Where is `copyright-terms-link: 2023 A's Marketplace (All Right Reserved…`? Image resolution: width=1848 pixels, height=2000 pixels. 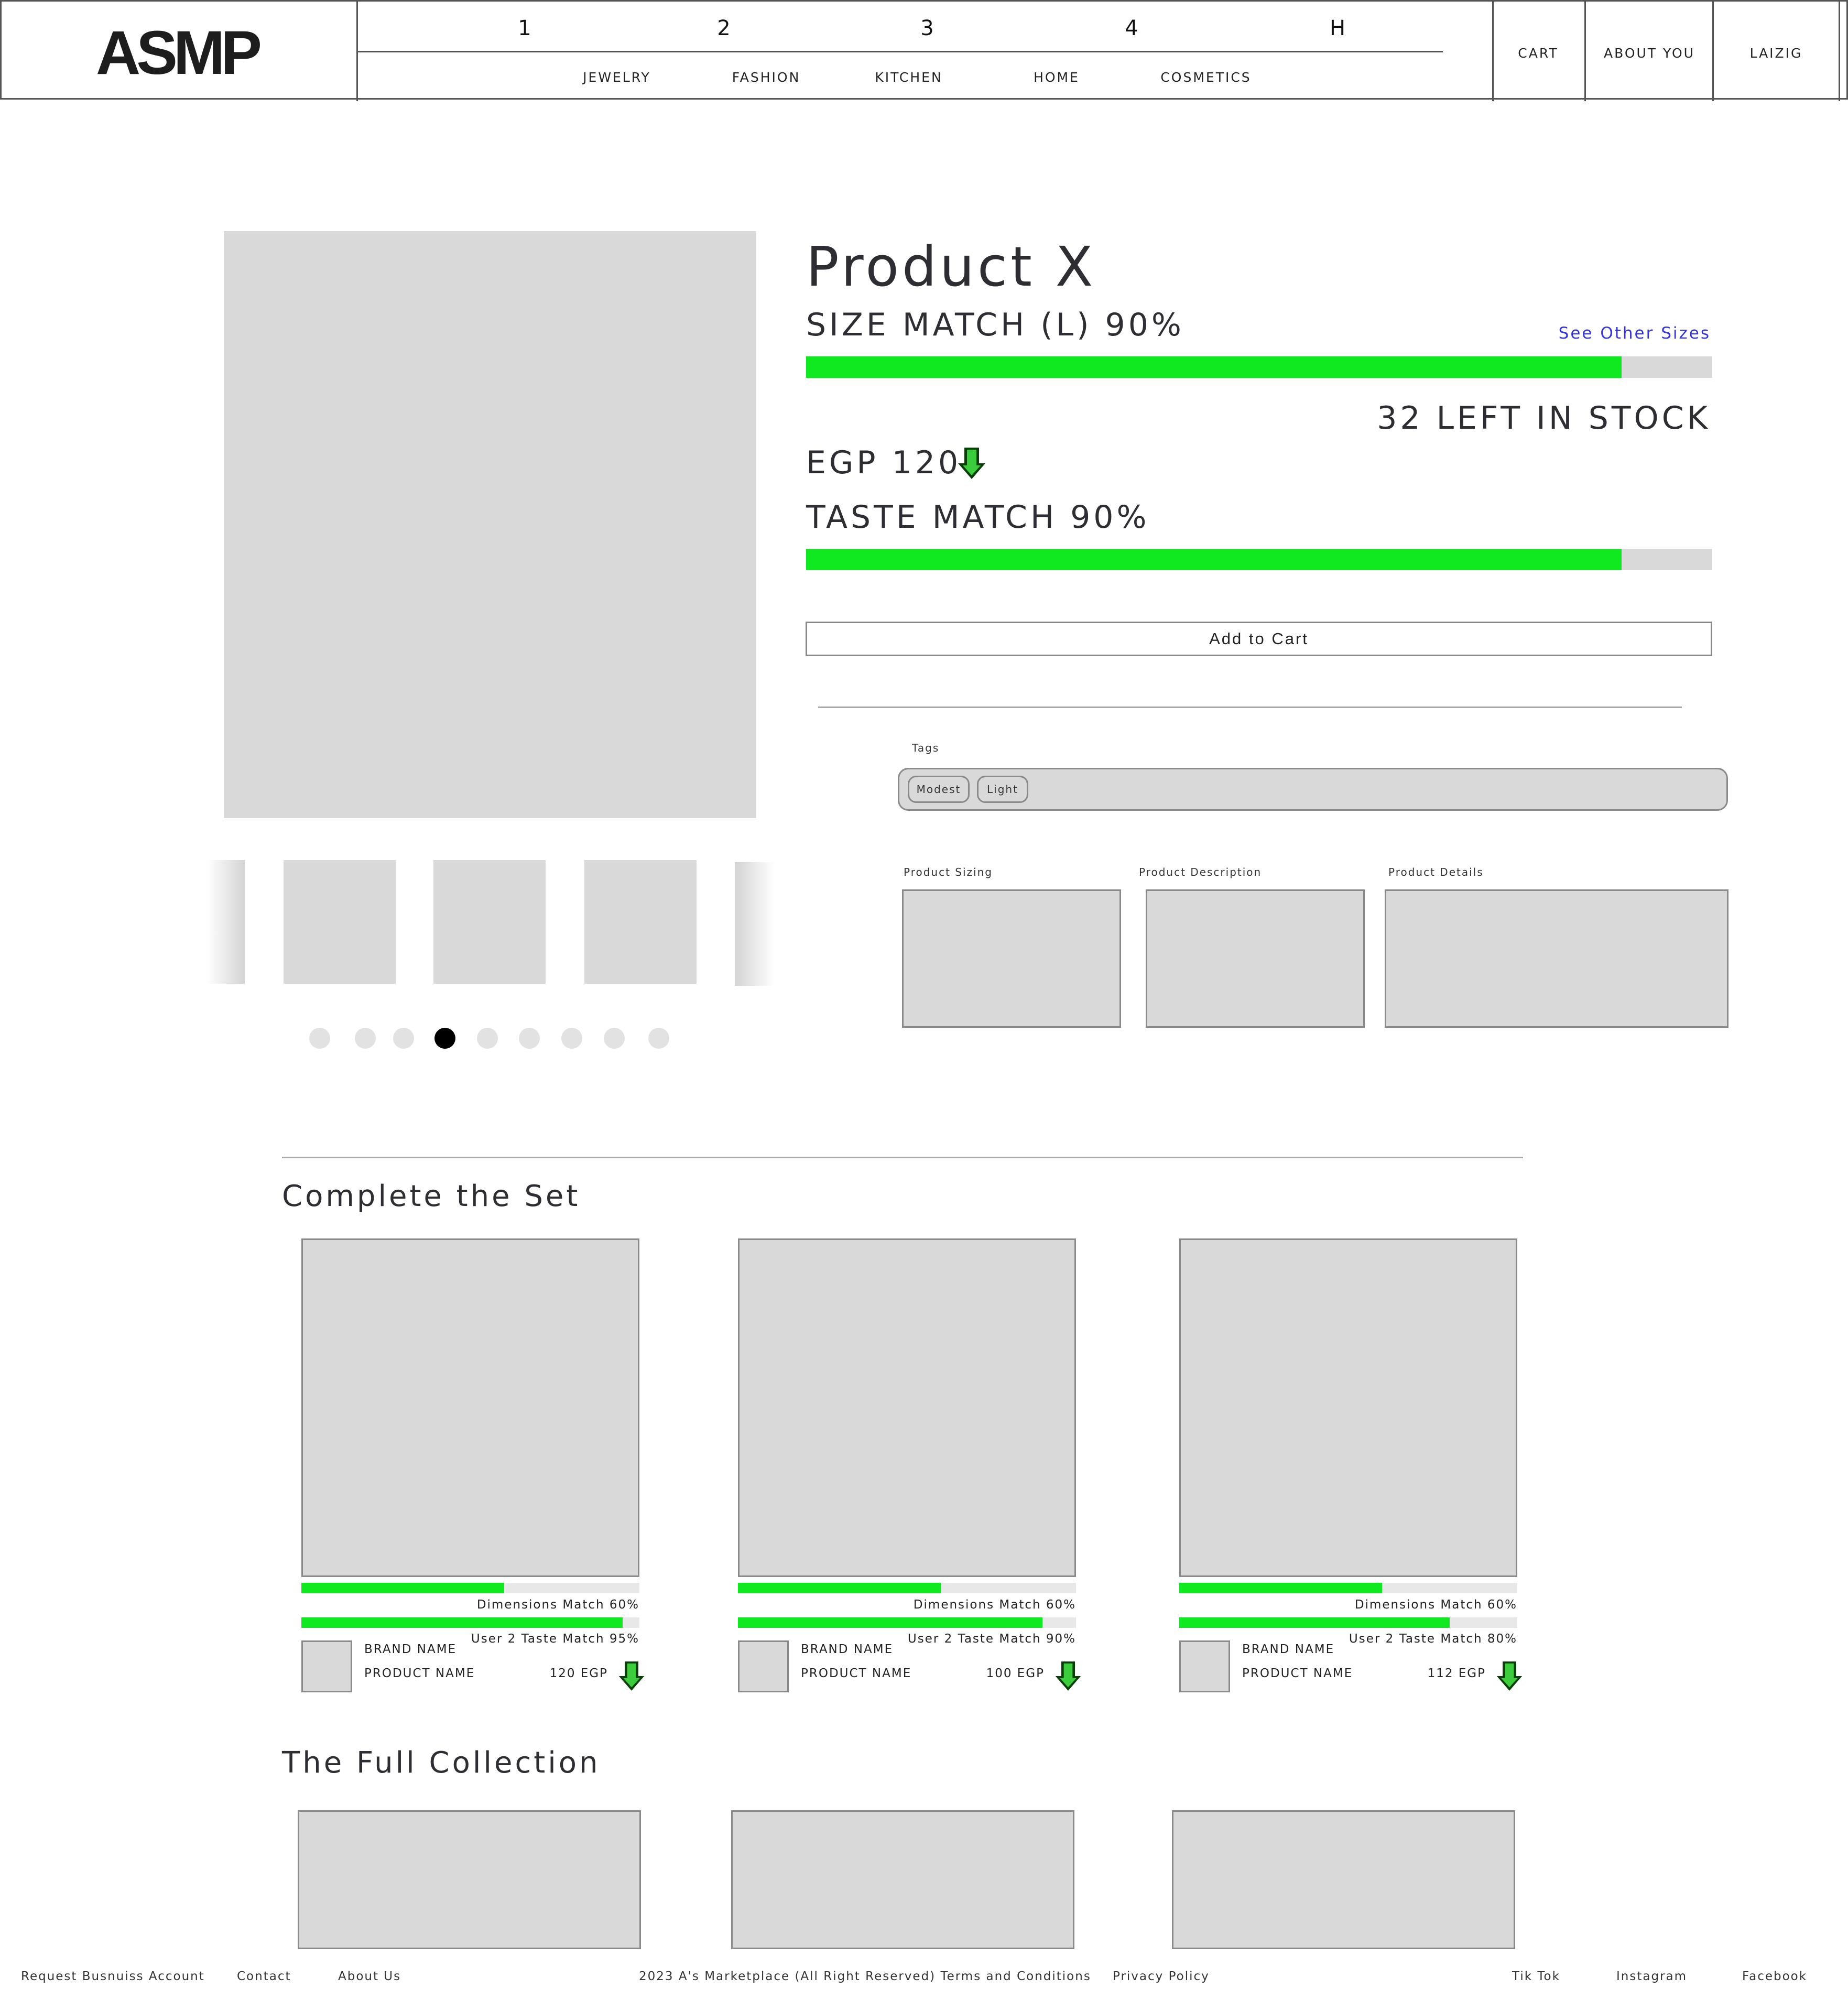
copyright-terms-link: 2023 A's Marketplace (All Right Reserved… is located at coordinates (865, 1976).